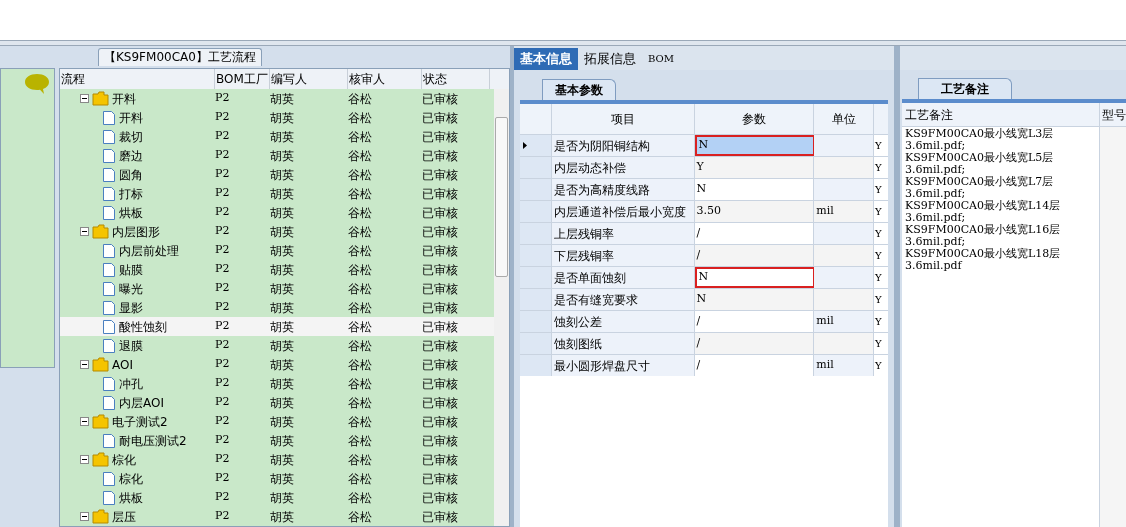 Image resolution: width=1126 pixels, height=527 pixels. Describe the element at coordinates (124, 99) in the screenshot. I see `step-name: 开料` at that location.